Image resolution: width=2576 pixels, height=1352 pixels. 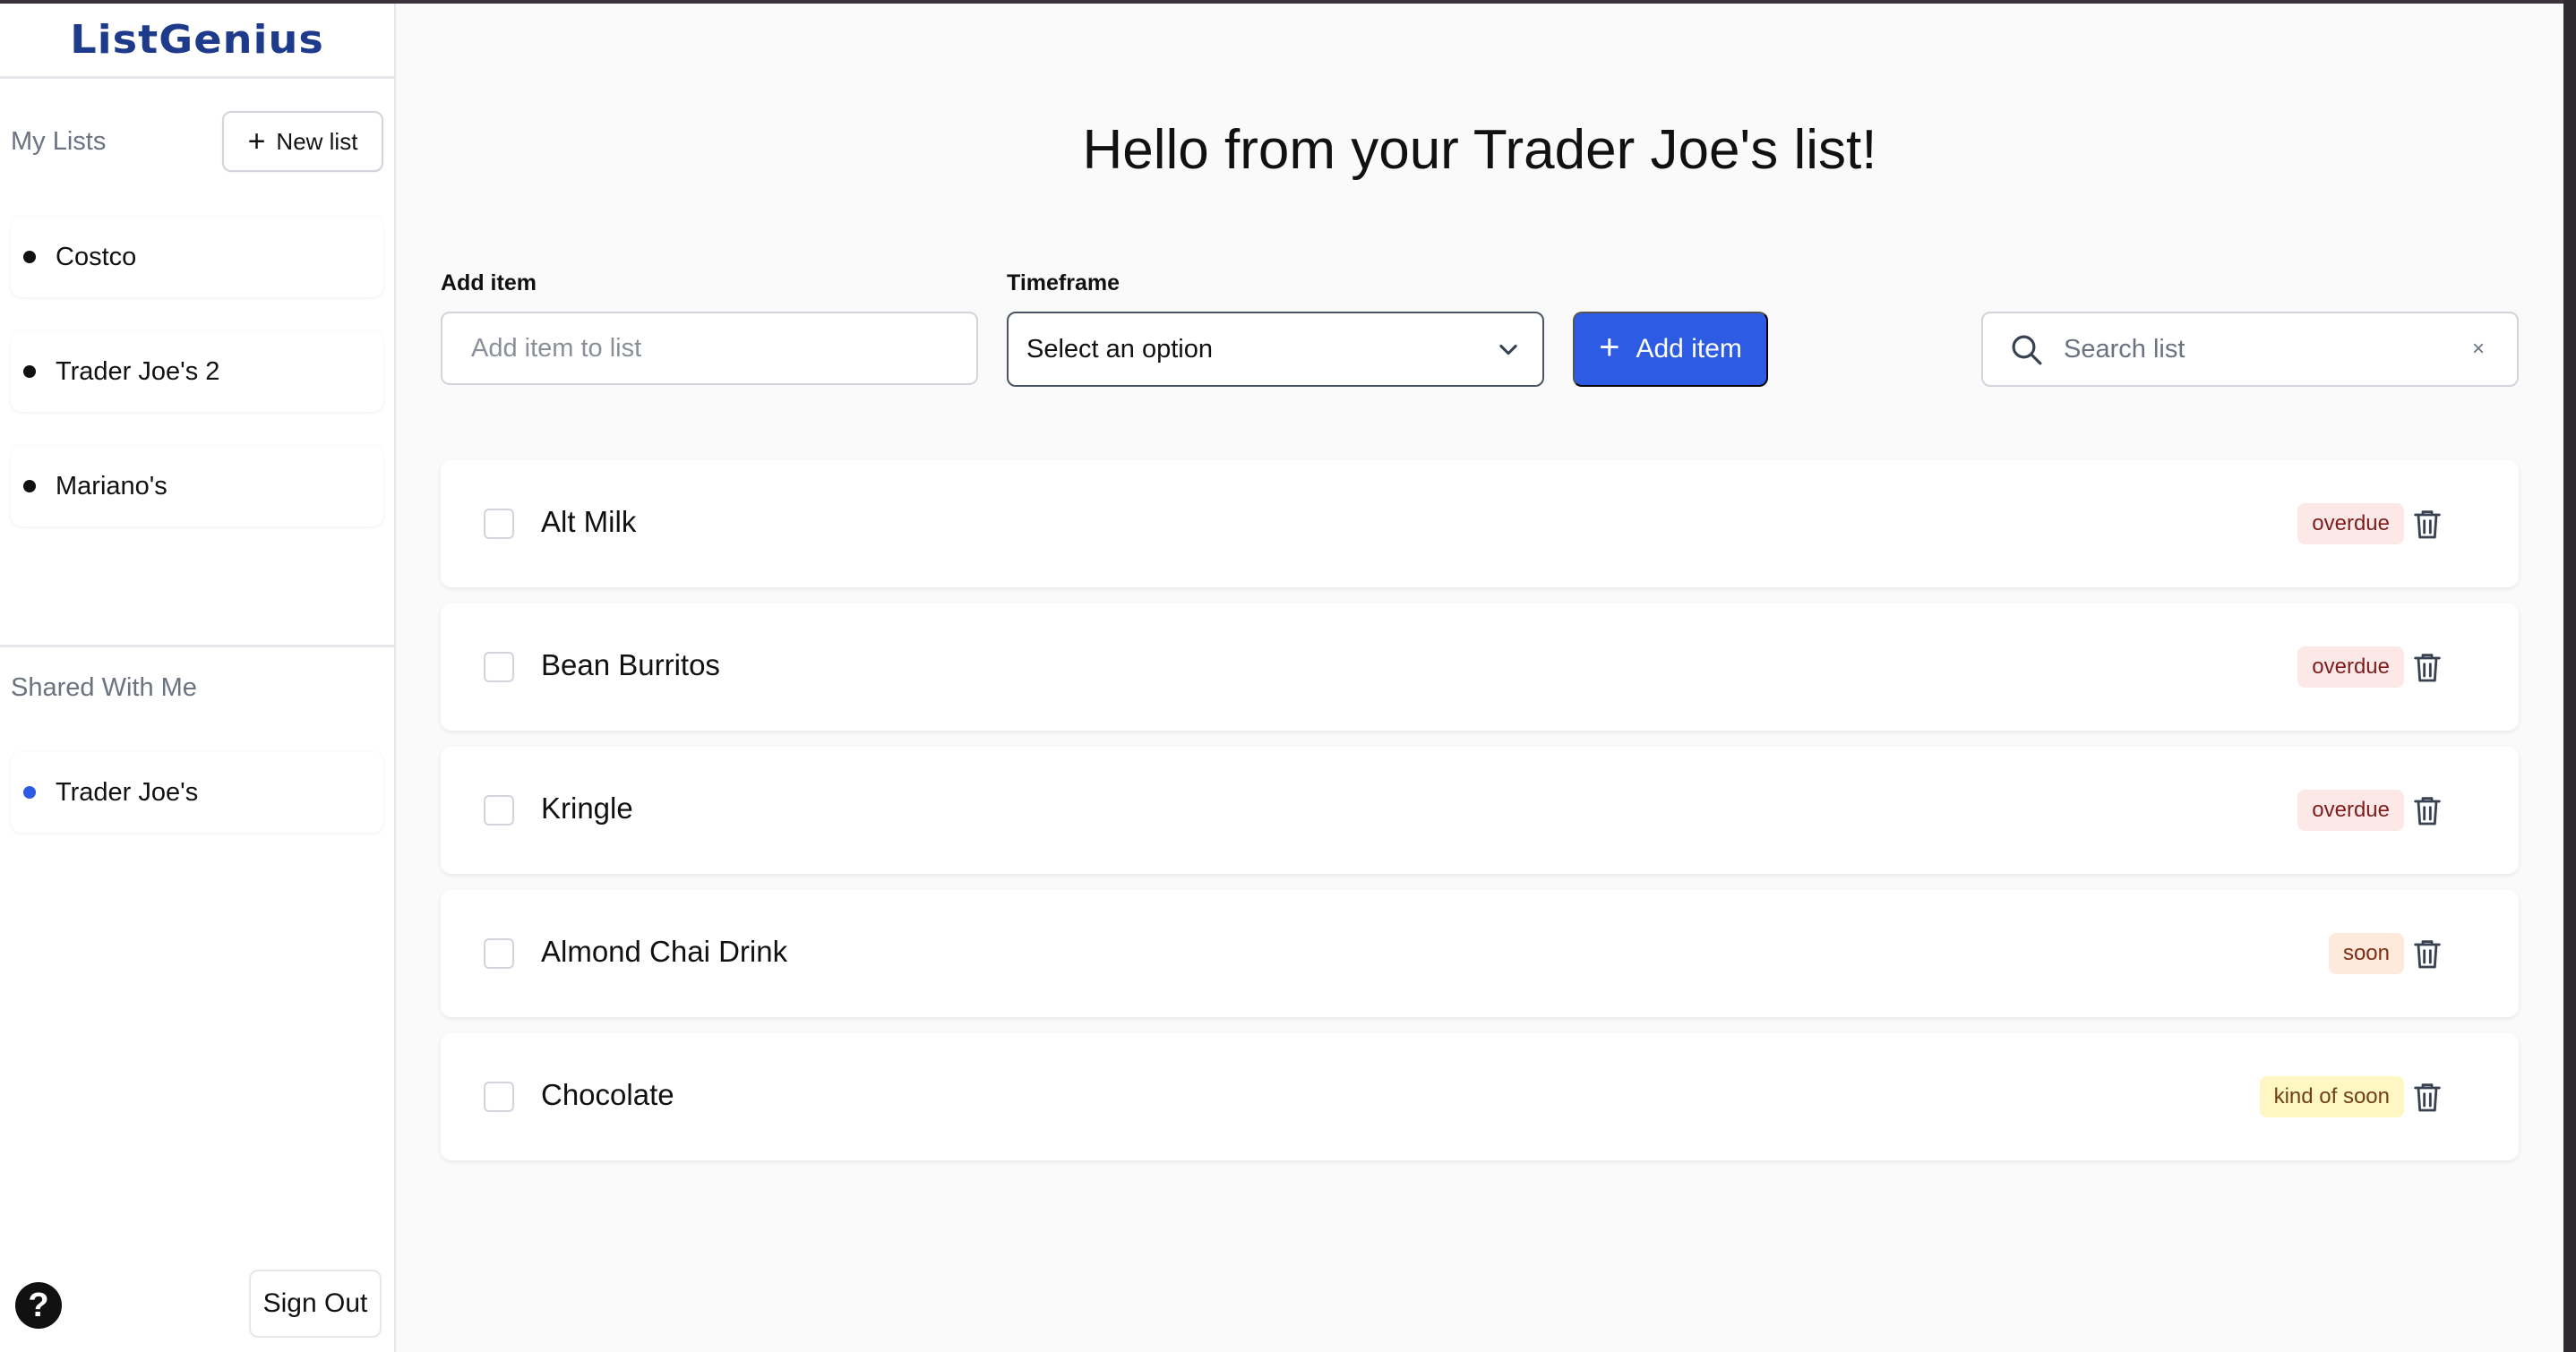 What do you see at coordinates (664, 952) in the screenshot?
I see `item-name: Almond Chai Drink` at bounding box center [664, 952].